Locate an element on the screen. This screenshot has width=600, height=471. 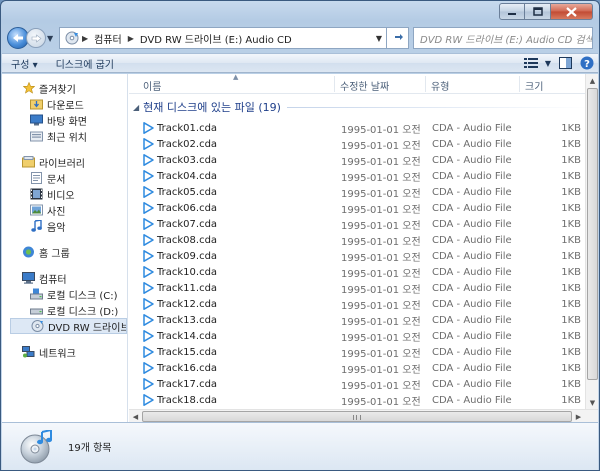
nav-dvd-drive: DVD RW 드라이브 (E:) is located at coordinates (68, 326).